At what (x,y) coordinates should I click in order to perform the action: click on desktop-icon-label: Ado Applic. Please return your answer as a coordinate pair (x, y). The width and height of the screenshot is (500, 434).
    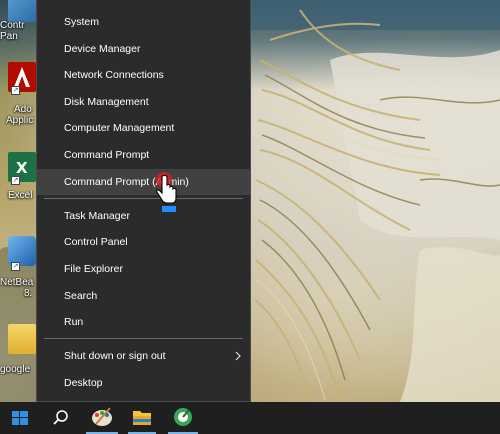
    Looking at the image, I should click on (20, 115).